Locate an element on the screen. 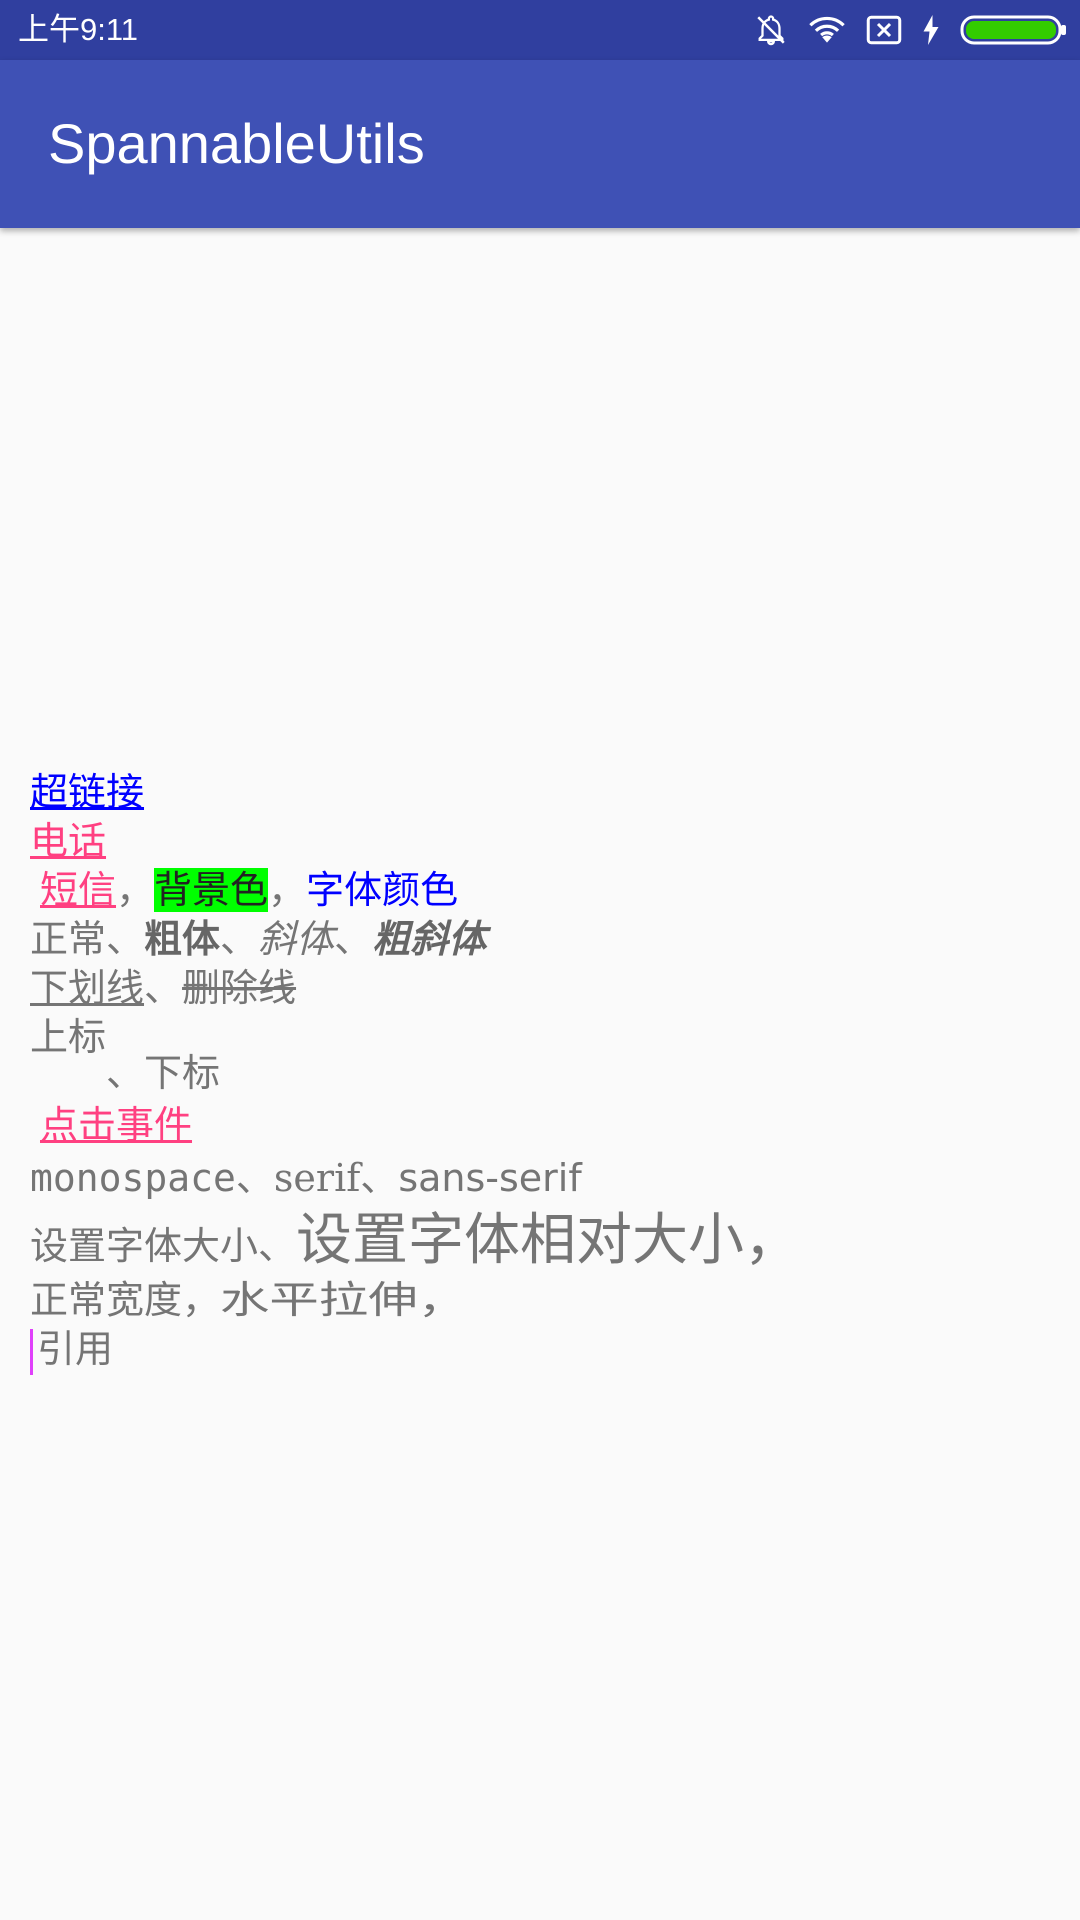 This screenshot has width=1080, height=1920. app-bar: SpannableUtils is located at coordinates (540, 144).